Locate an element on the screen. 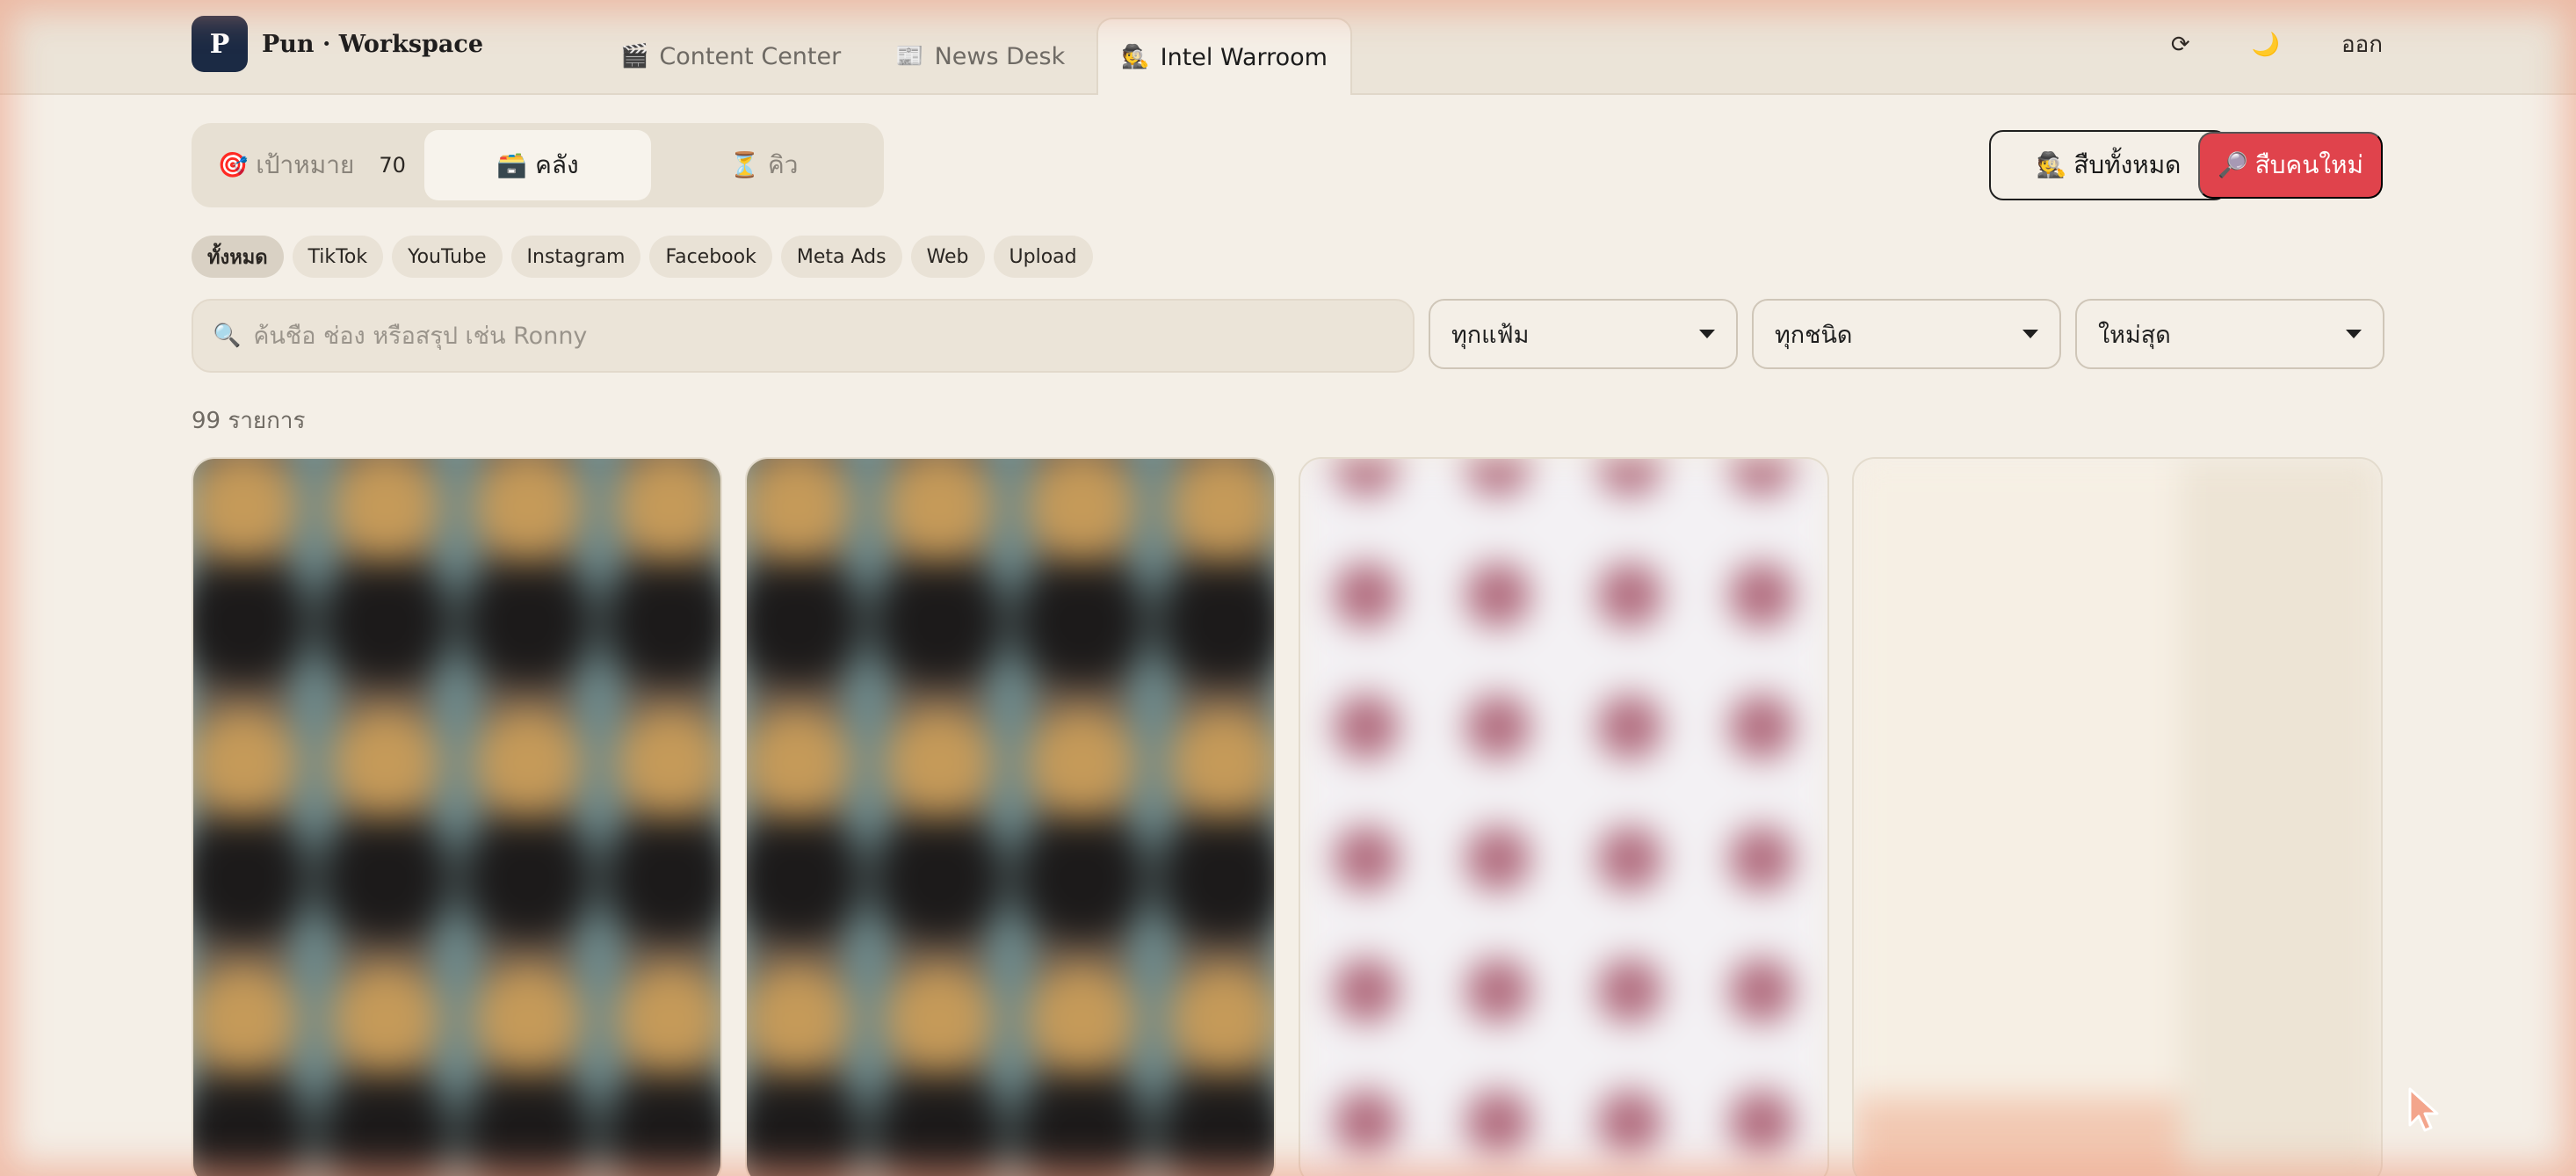 Image resolution: width=2576 pixels, height=1176 pixels. segment-target: 🎯 เป้าหมาย 70 is located at coordinates (311, 165).